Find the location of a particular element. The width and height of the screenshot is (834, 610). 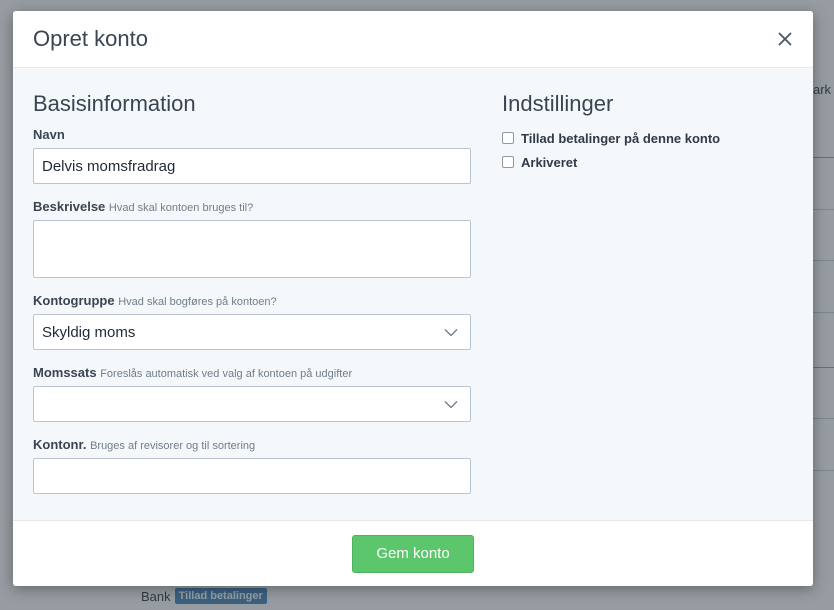

name-label: Navn is located at coordinates (252, 135).